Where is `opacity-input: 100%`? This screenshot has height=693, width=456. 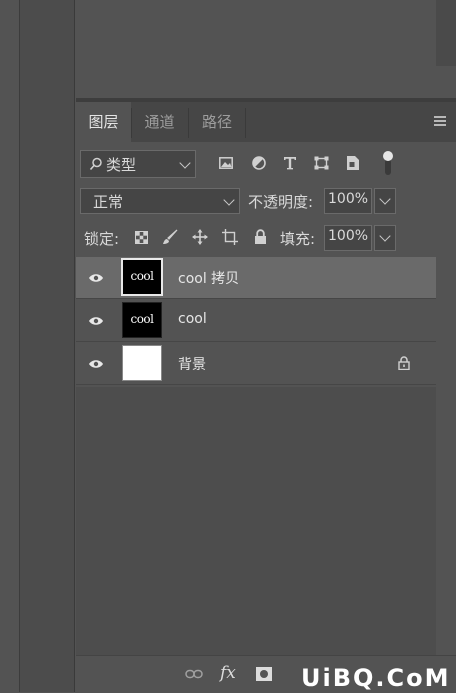
opacity-input: 100% is located at coordinates (348, 201).